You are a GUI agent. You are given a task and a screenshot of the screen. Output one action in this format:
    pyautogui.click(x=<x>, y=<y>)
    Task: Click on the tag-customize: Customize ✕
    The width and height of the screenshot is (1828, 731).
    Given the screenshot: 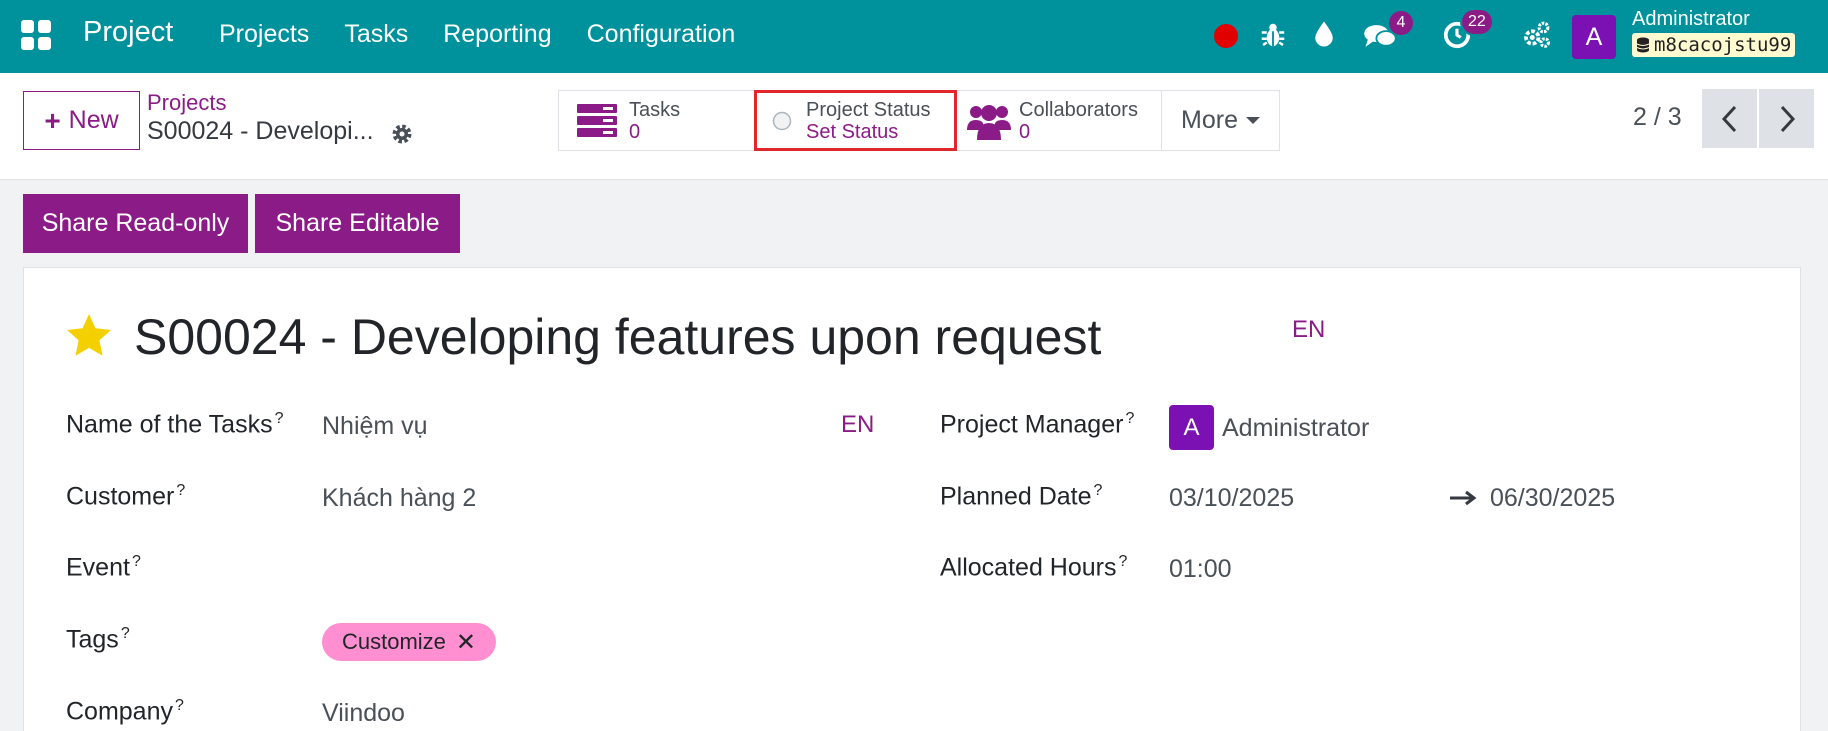 What is the action you would take?
    pyautogui.click(x=409, y=642)
    